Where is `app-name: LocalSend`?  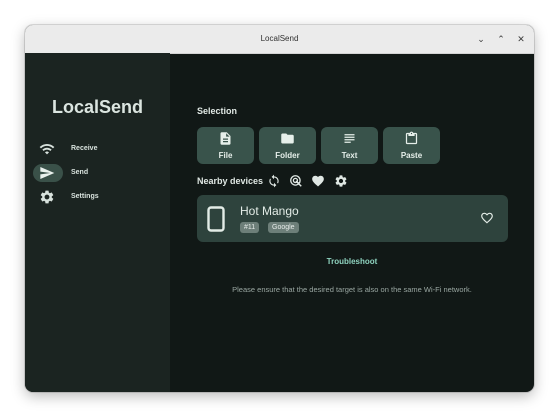
app-name: LocalSend is located at coordinates (97, 107).